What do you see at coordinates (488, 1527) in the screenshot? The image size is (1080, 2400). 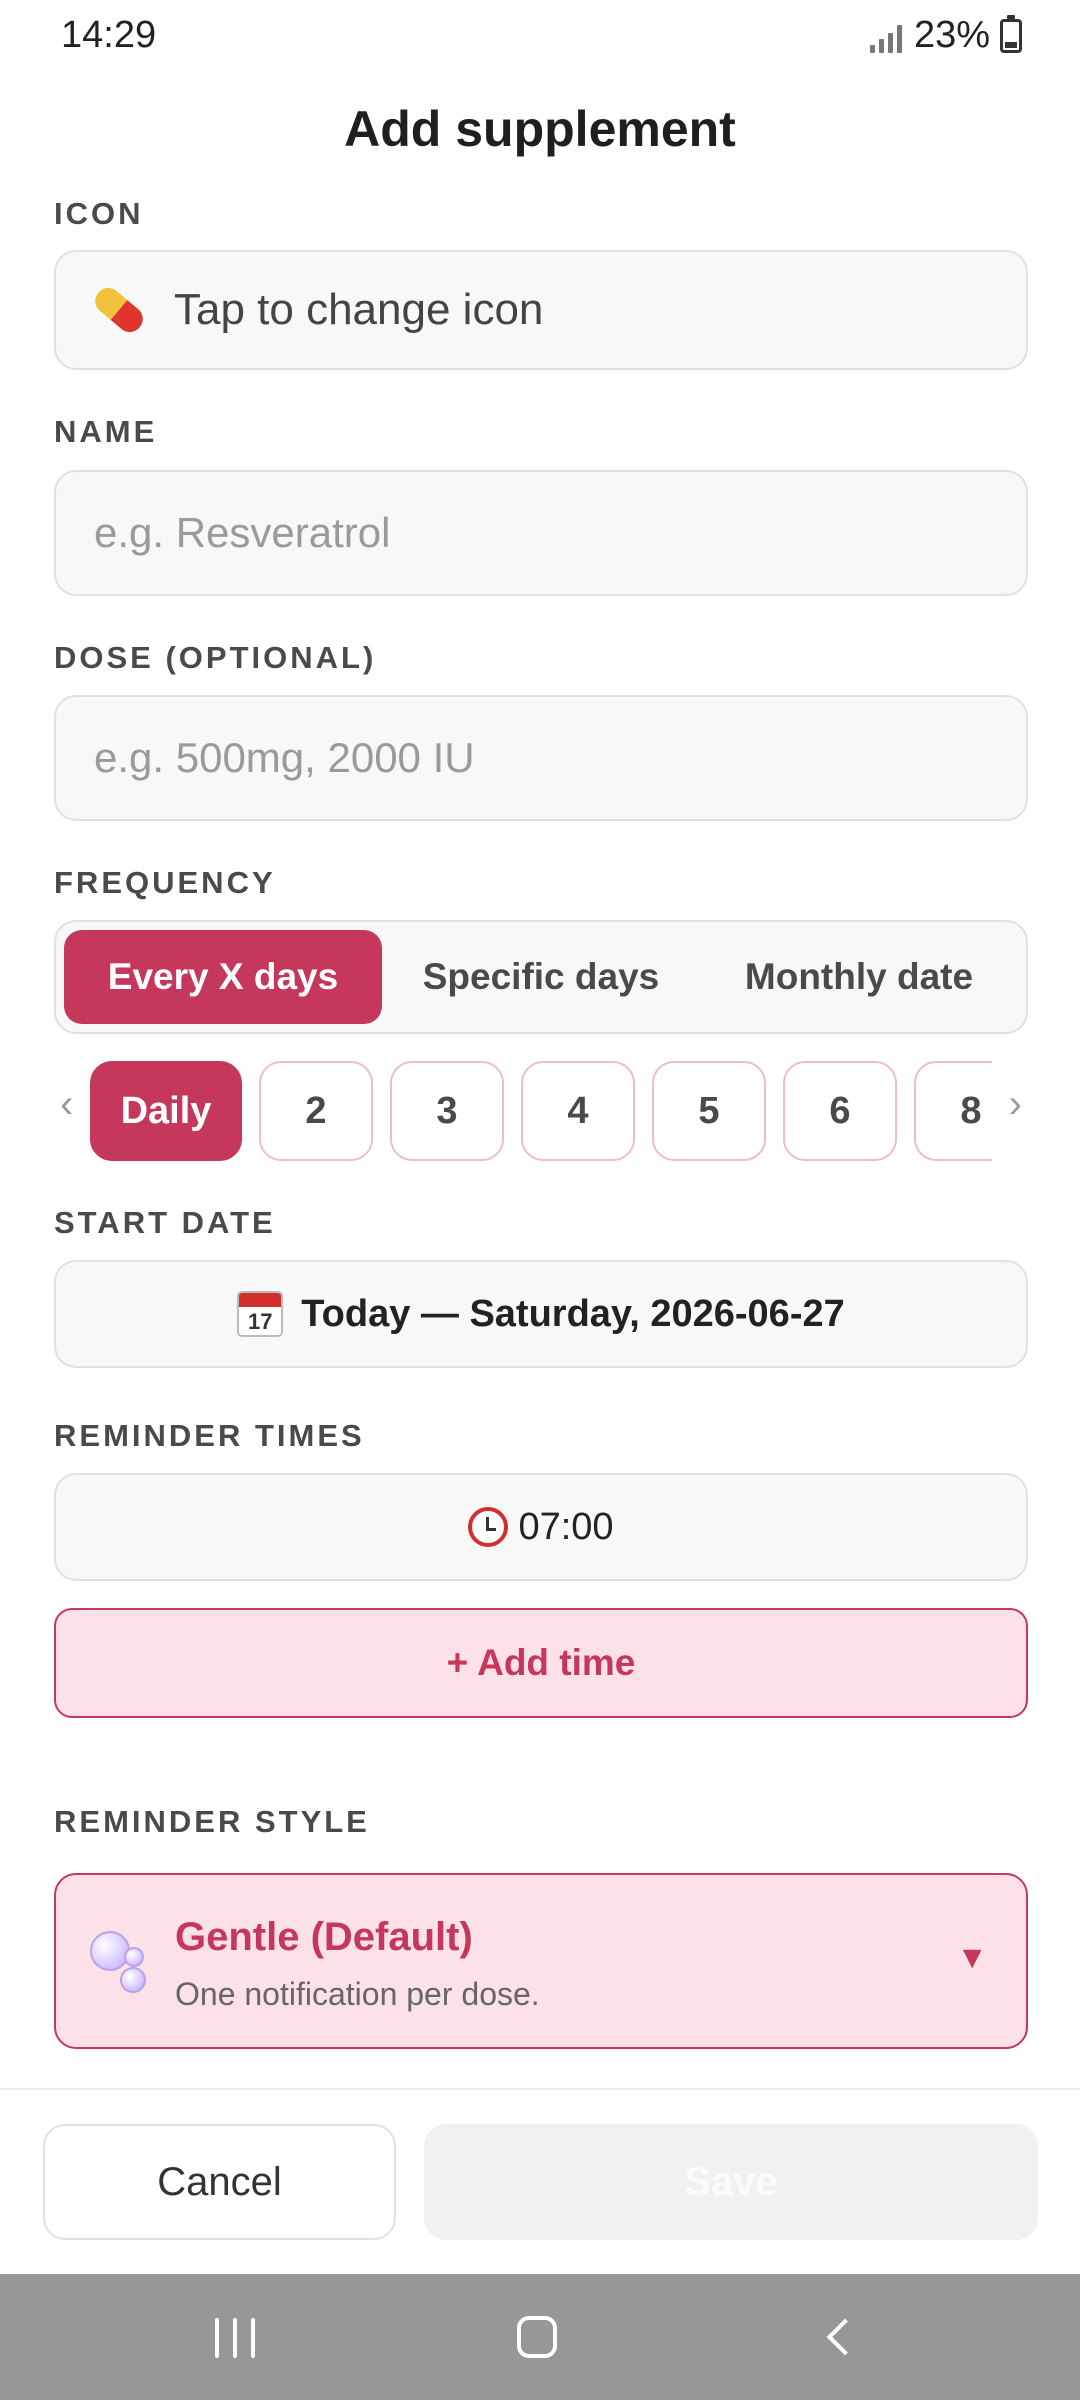 I see `alarm-clock-icon` at bounding box center [488, 1527].